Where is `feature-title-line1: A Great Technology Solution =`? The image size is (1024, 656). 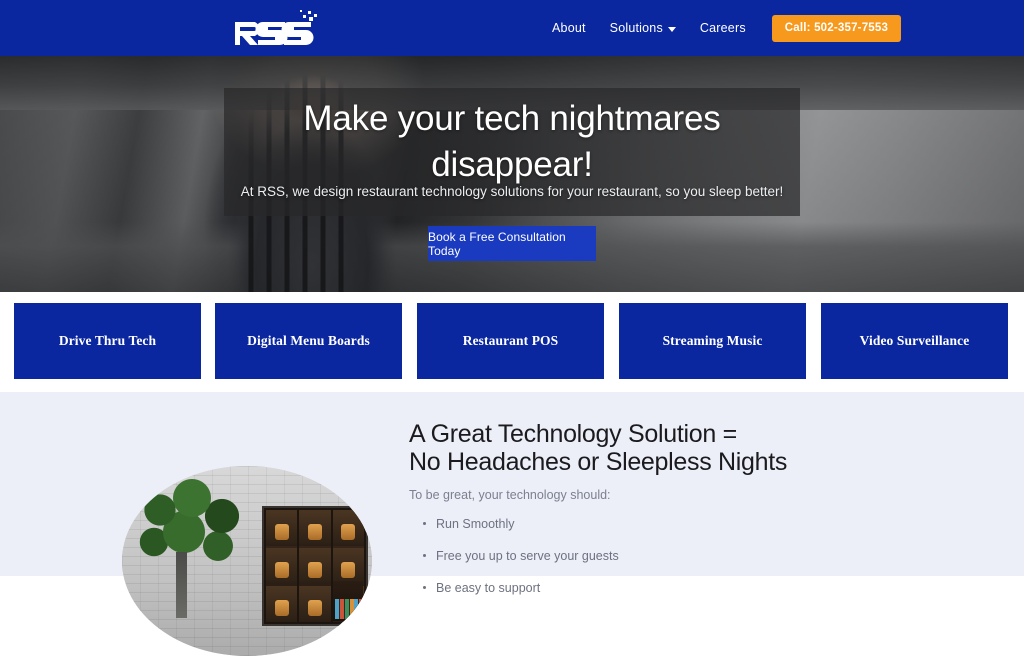 feature-title-line1: A Great Technology Solution = is located at coordinates (573, 434).